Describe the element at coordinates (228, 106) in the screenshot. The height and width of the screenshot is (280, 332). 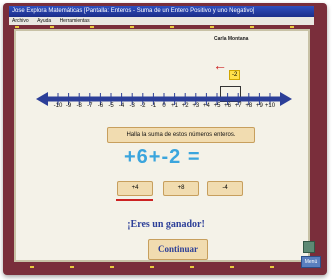
I see `number-line-tick-label: +6` at that location.